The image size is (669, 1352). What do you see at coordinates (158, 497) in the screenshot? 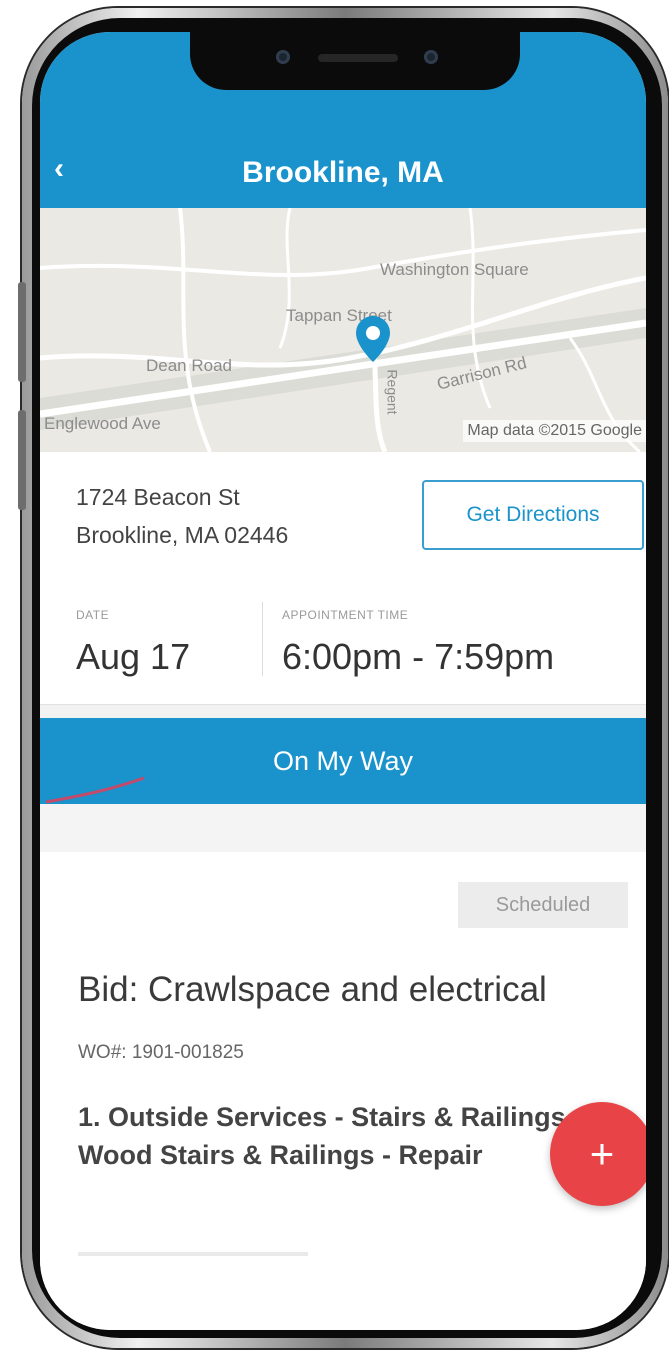
I see `address-street: 1724 Beacon St` at bounding box center [158, 497].